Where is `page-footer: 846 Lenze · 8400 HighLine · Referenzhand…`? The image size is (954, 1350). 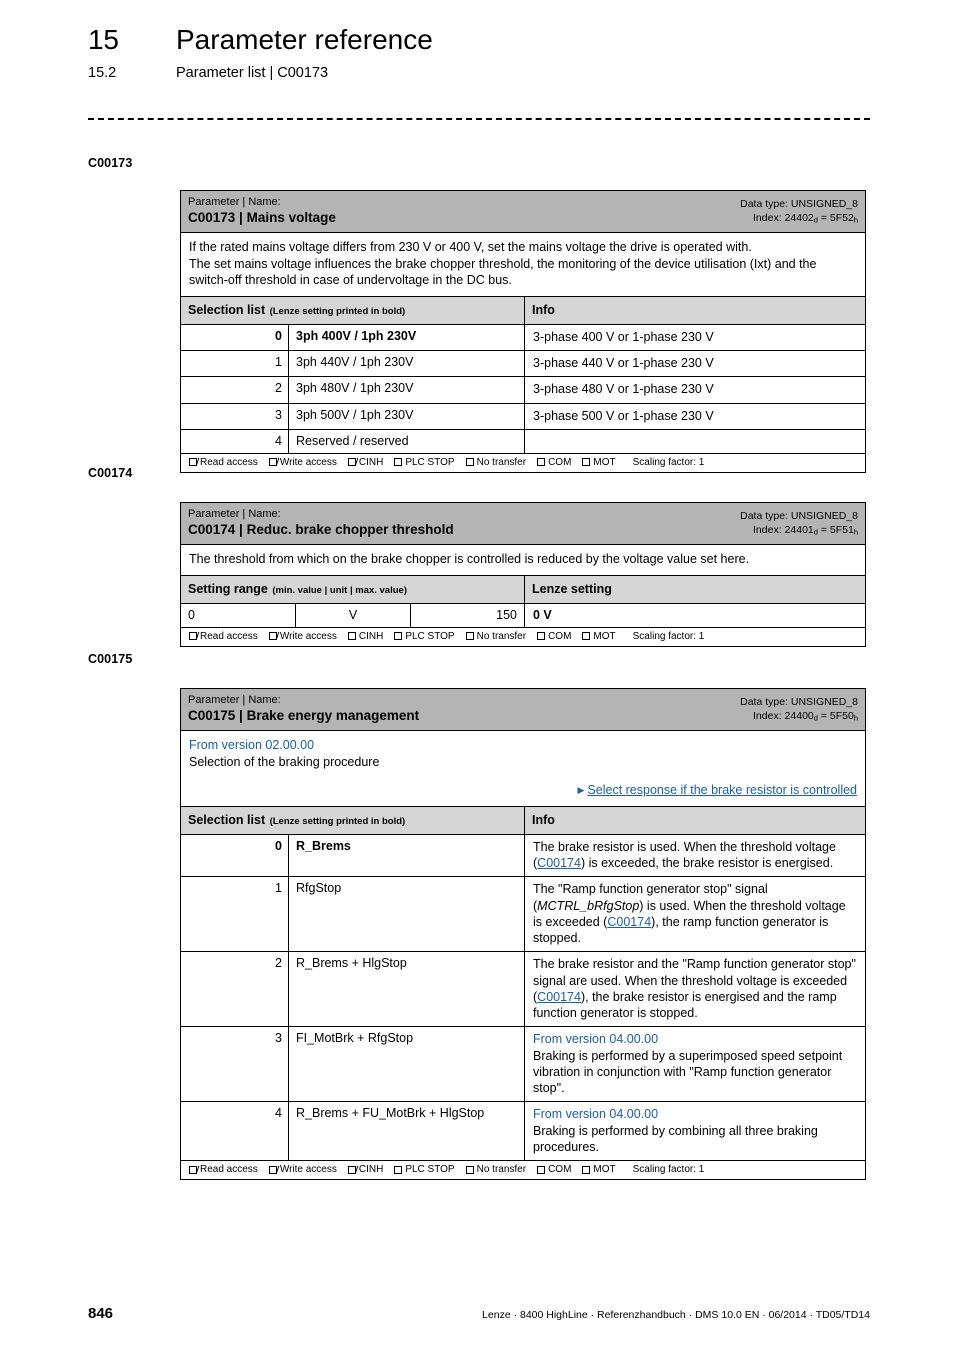
page-footer: 846 Lenze · 8400 HighLine · Referenzhand… is located at coordinates (479, 1313).